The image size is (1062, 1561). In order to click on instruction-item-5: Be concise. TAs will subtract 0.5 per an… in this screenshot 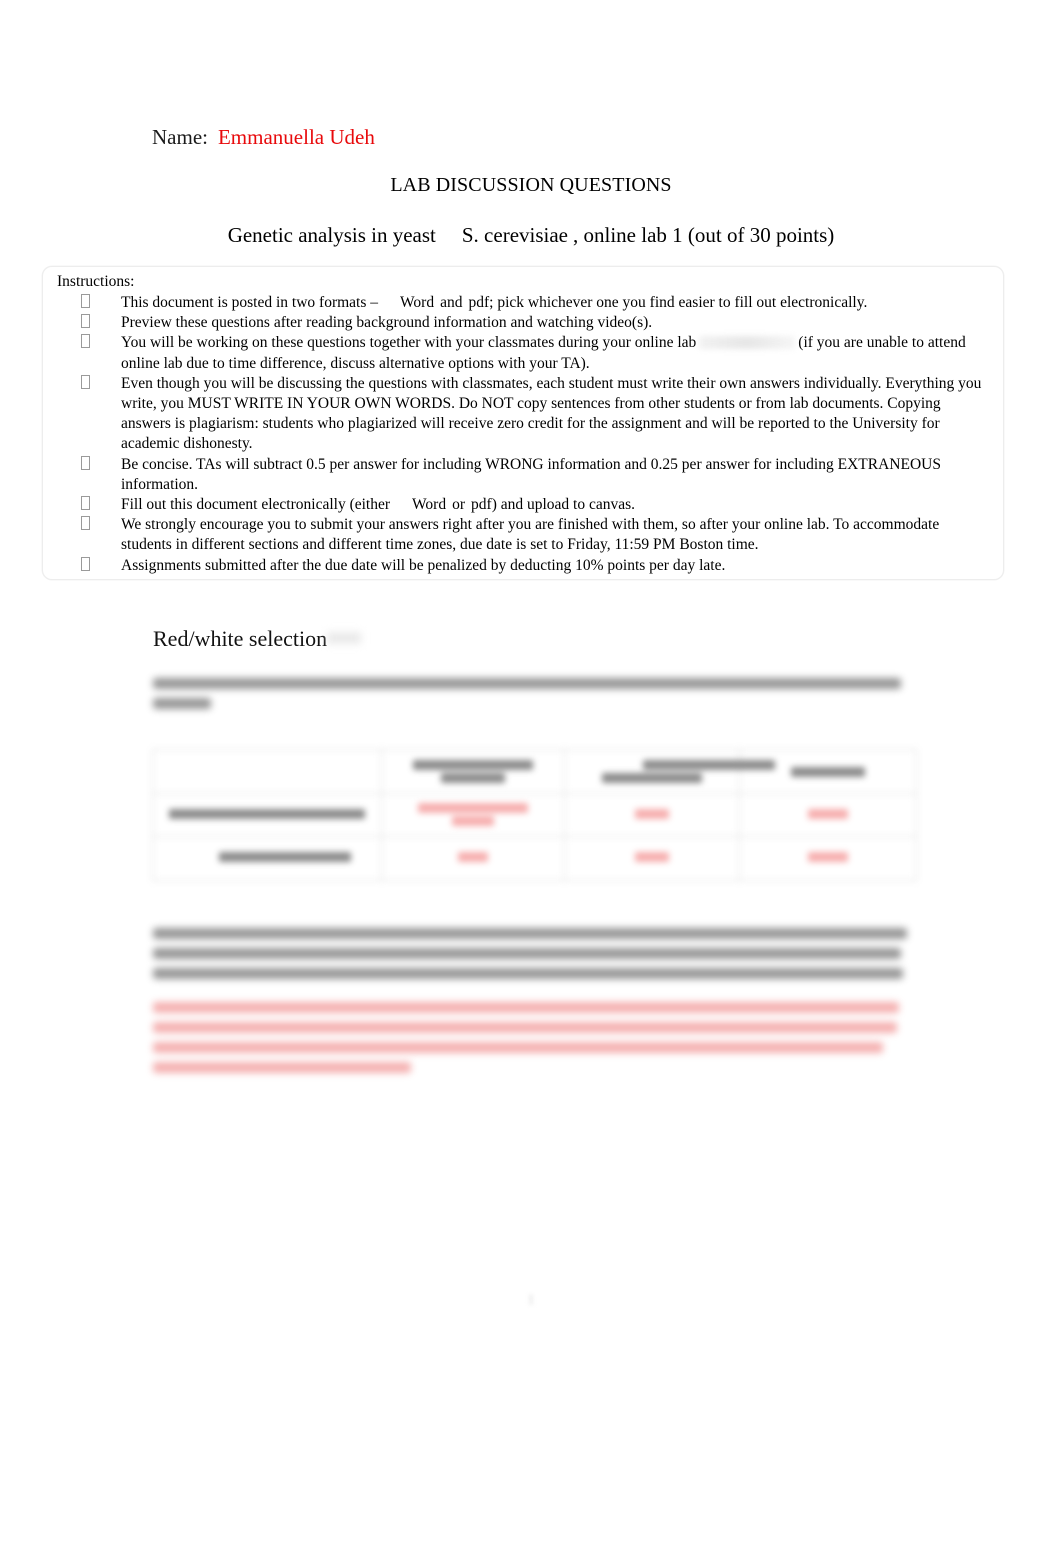, I will do `click(523, 475)`.